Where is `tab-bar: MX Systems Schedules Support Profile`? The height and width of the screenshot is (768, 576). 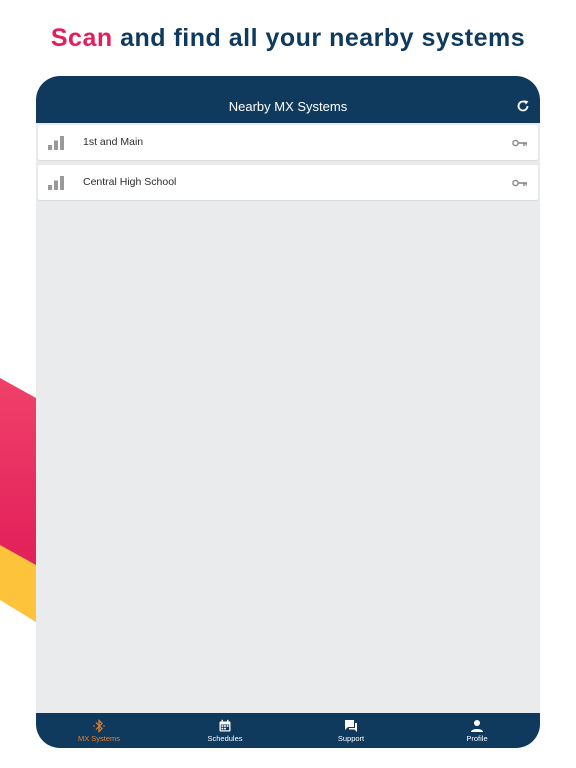
tab-bar: MX Systems Schedules Support Profile is located at coordinates (288, 730).